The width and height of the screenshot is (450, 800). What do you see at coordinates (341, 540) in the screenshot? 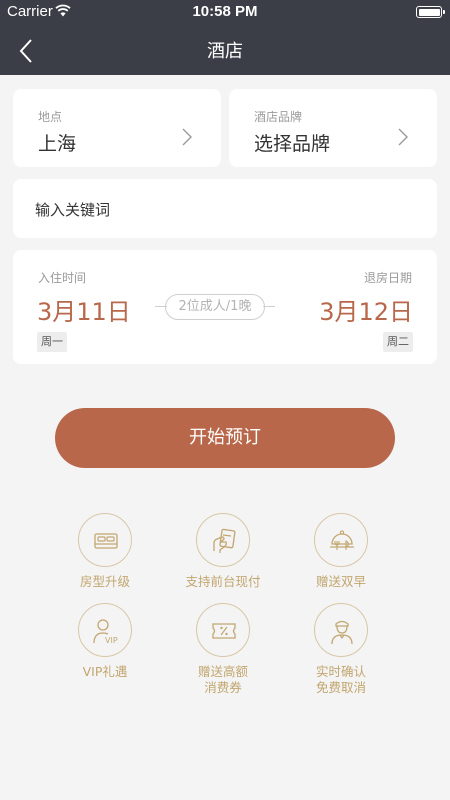
I see `food-cloche-icon` at bounding box center [341, 540].